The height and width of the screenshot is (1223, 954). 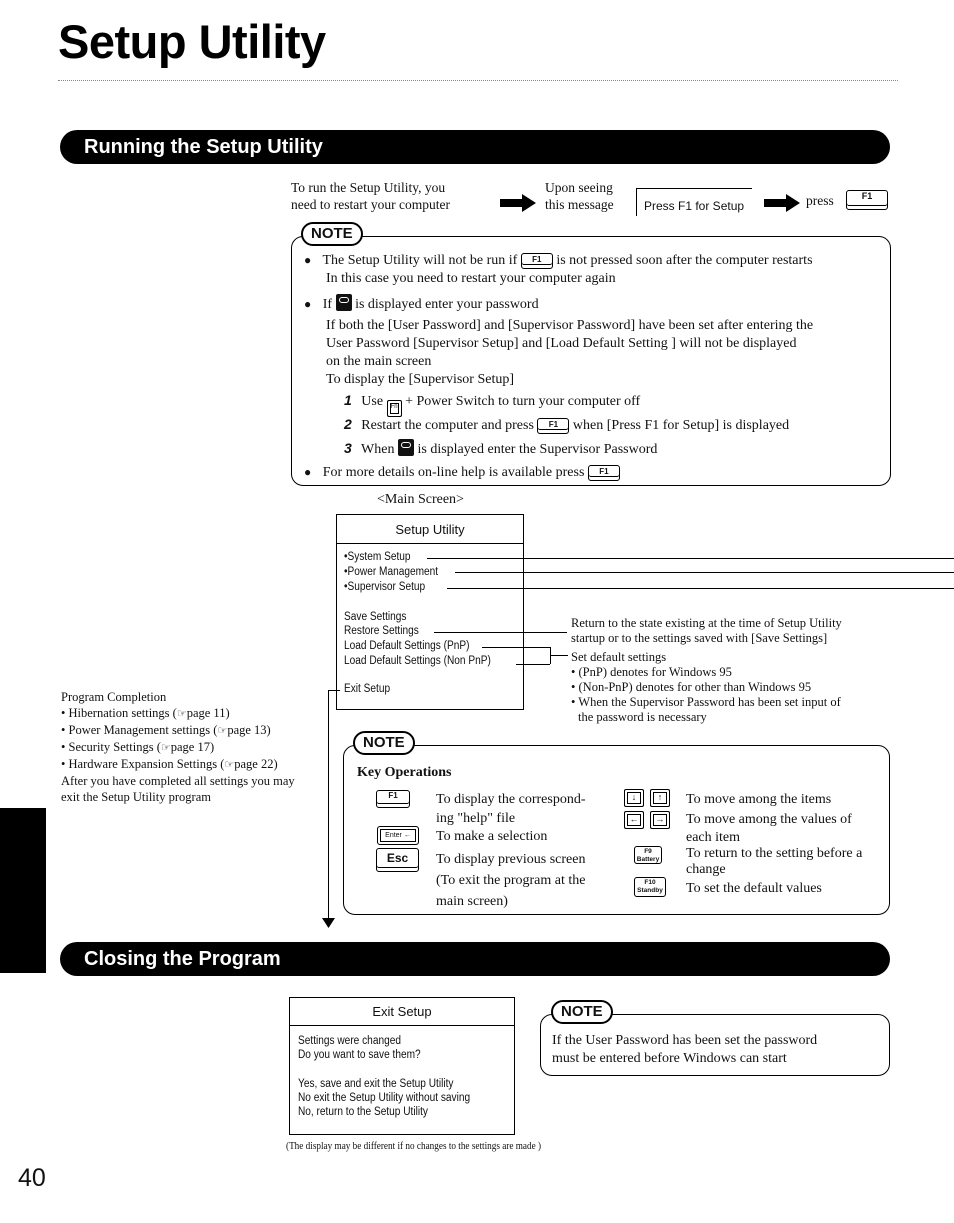 I want to click on page-number: 40, so click(x=32, y=1178).